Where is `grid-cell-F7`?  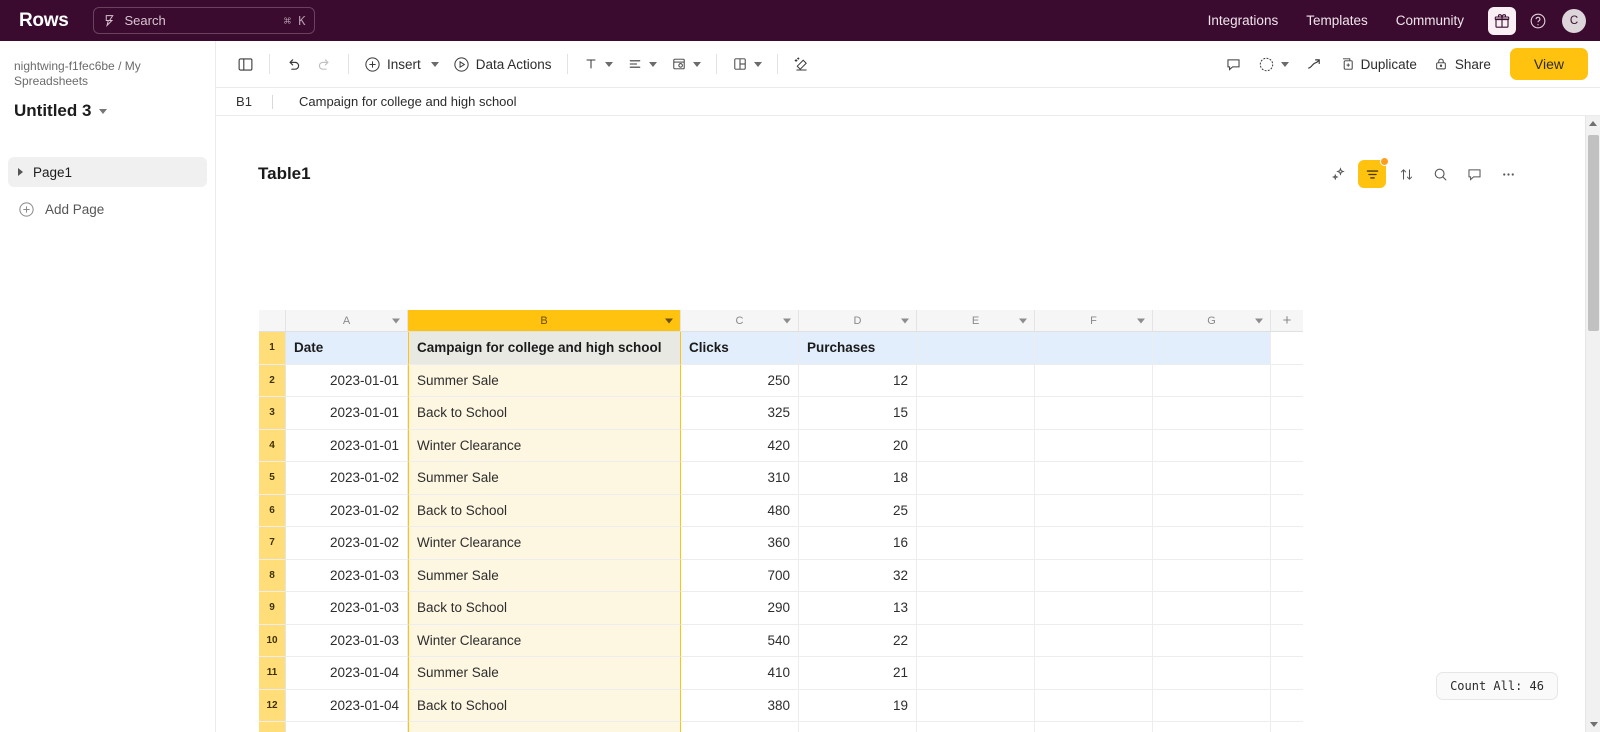
grid-cell-F7 is located at coordinates (1094, 543).